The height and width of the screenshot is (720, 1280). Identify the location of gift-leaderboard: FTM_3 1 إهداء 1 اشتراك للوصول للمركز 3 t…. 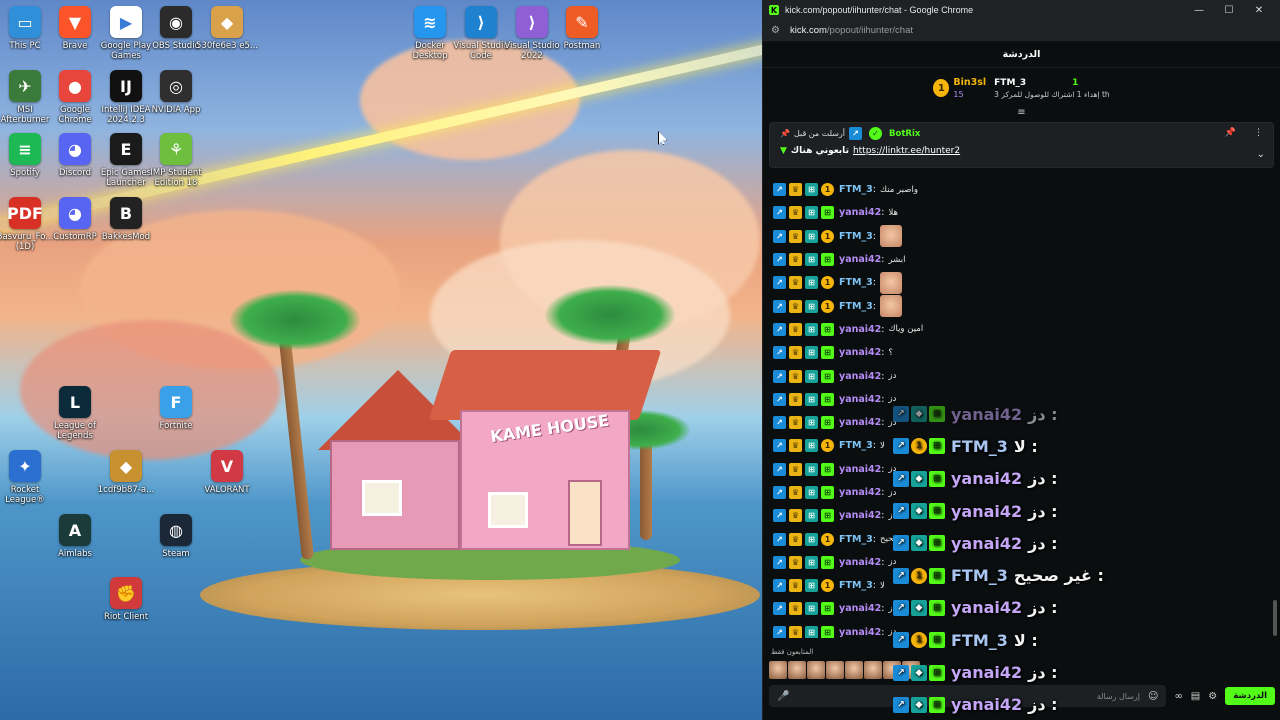
(1021, 88).